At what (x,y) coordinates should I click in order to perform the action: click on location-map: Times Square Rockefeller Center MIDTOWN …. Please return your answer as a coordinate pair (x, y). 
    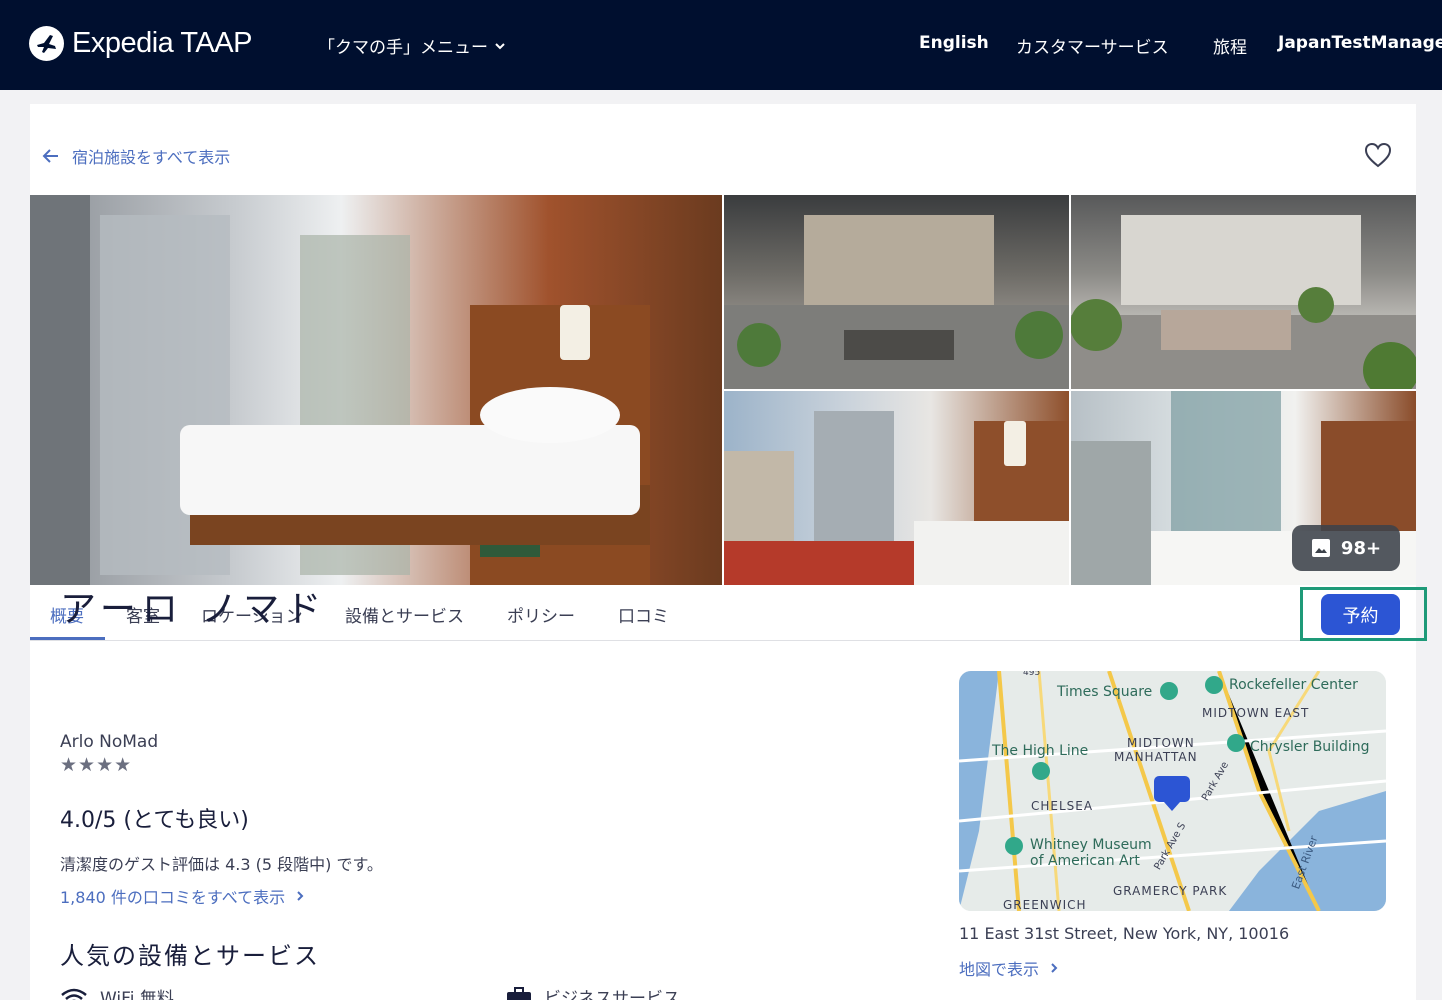
    Looking at the image, I should click on (1172, 791).